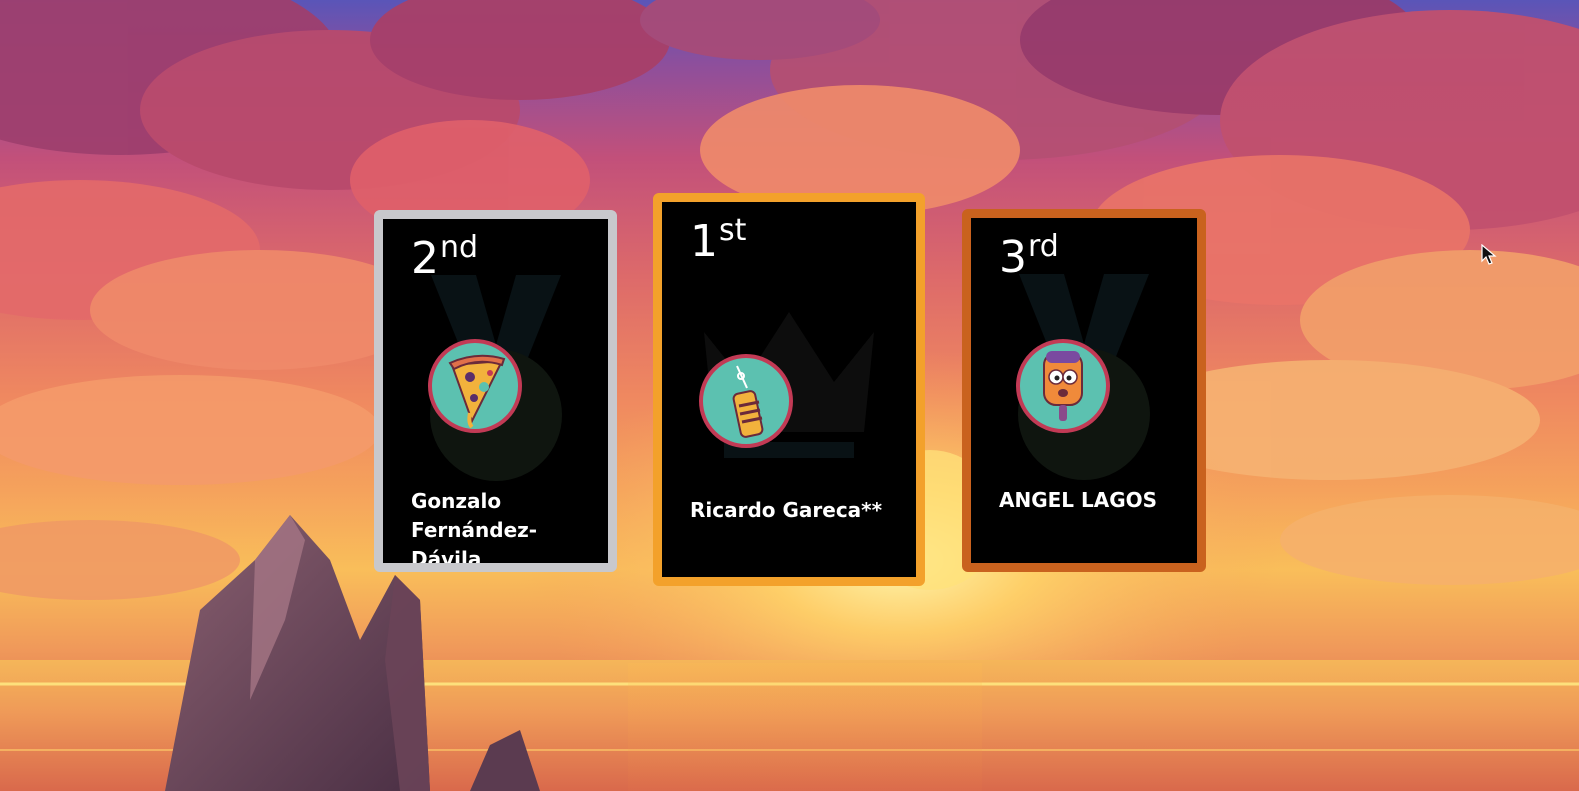 The image size is (1579, 791). I want to click on rank-number: 1, so click(704, 241).